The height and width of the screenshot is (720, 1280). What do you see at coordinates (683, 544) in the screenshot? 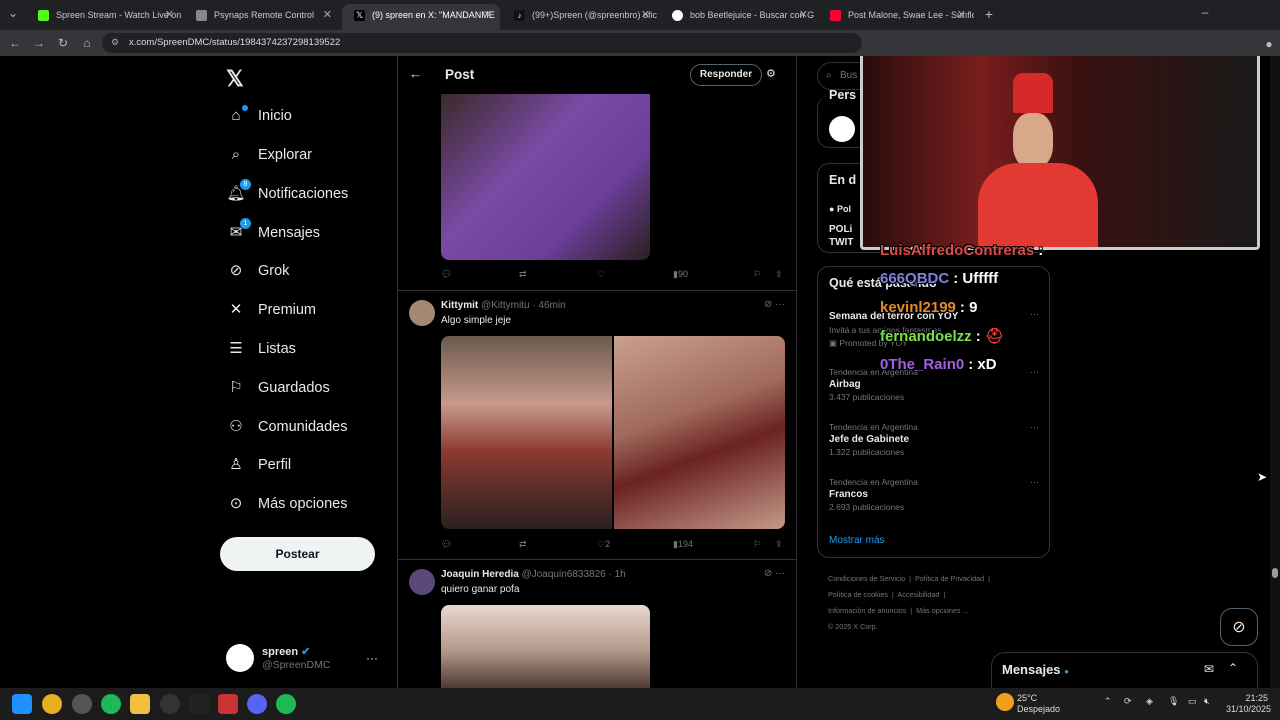
I see `views-count: ▮ 194` at bounding box center [683, 544].